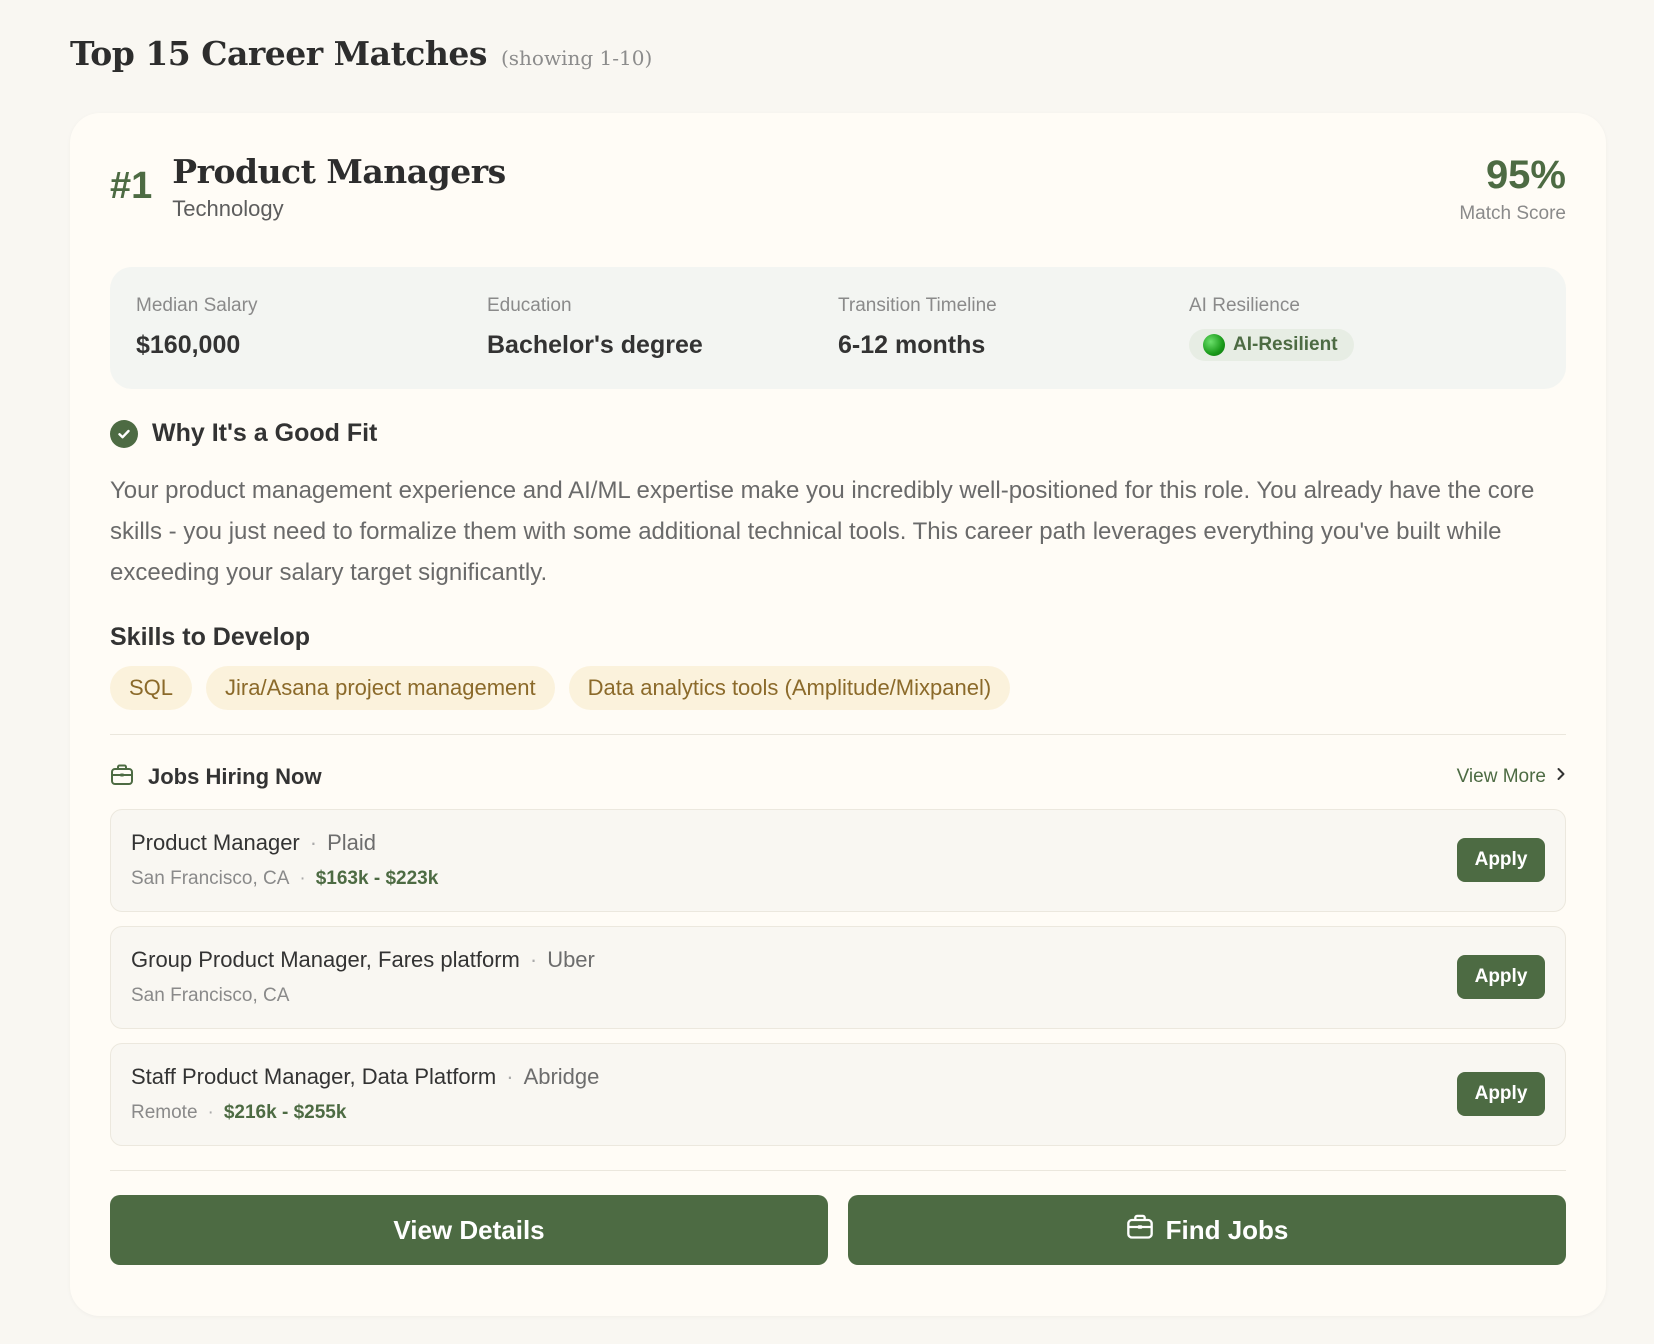 The image size is (1654, 1344). What do you see at coordinates (912, 345) in the screenshot?
I see `stat-value: 6-12 months` at bounding box center [912, 345].